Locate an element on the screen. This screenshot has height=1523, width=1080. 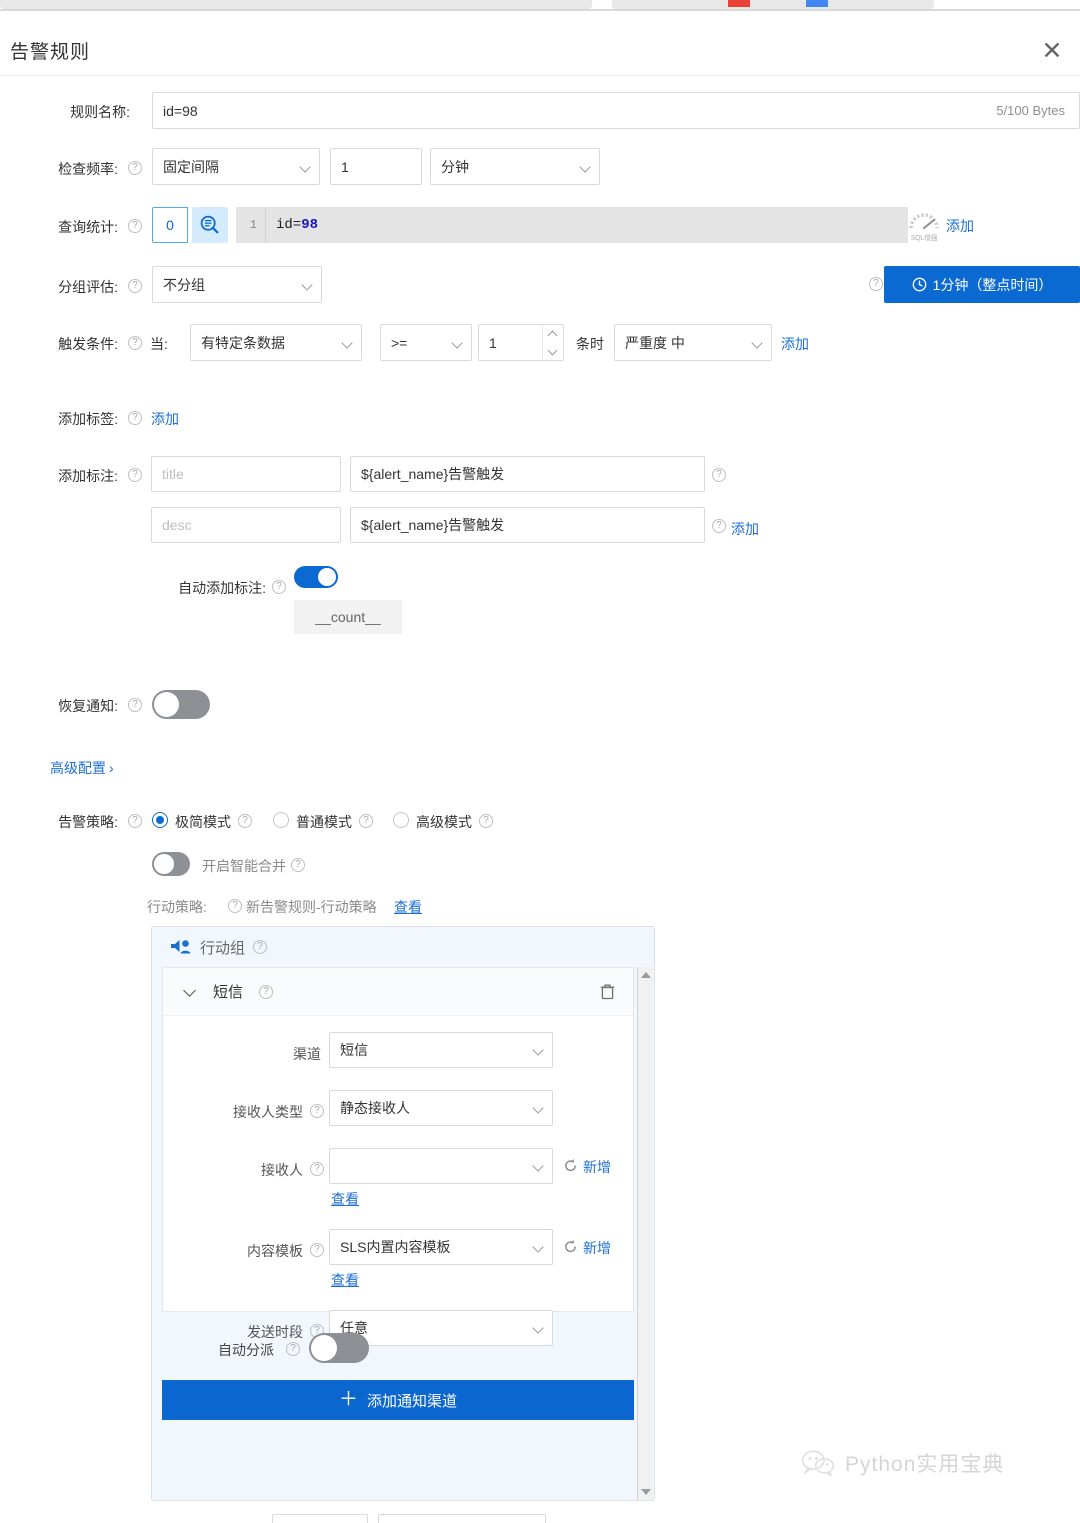
add-channel-button: ＋ 添加通知渠道 is located at coordinates (398, 1400).